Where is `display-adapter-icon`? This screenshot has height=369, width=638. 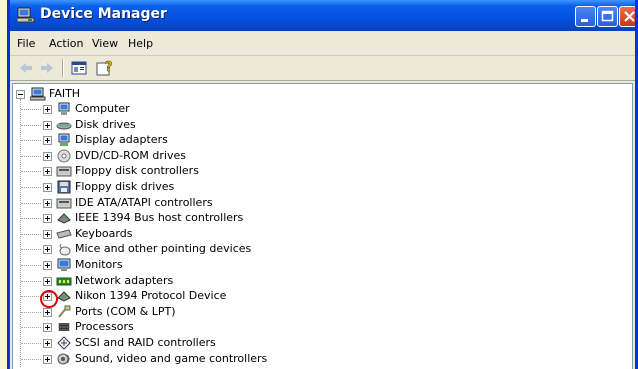 display-adapter-icon is located at coordinates (64, 140).